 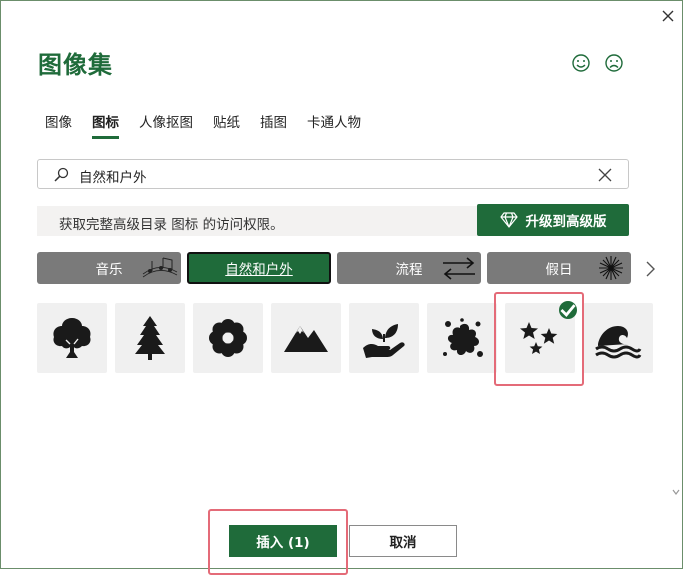 I want to click on category-music-label: 音乐, so click(x=109, y=270).